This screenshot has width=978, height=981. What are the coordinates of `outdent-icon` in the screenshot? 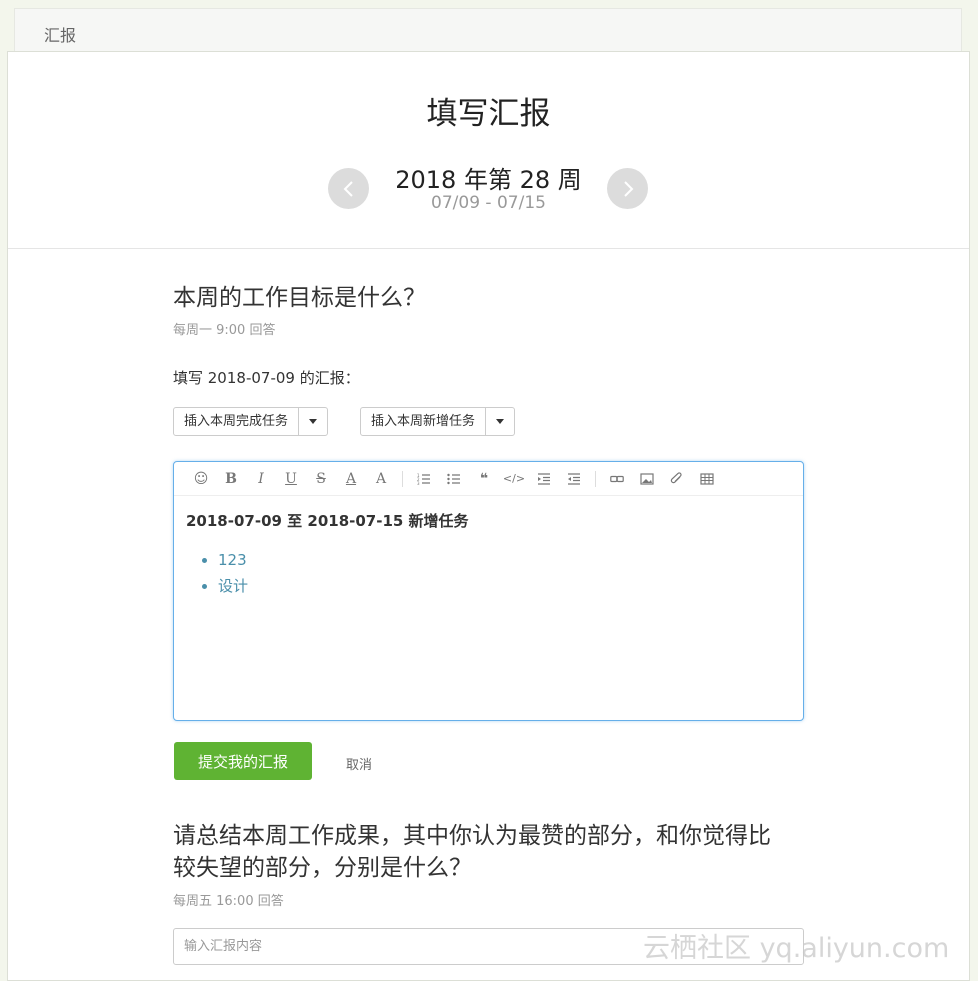 It's located at (574, 479).